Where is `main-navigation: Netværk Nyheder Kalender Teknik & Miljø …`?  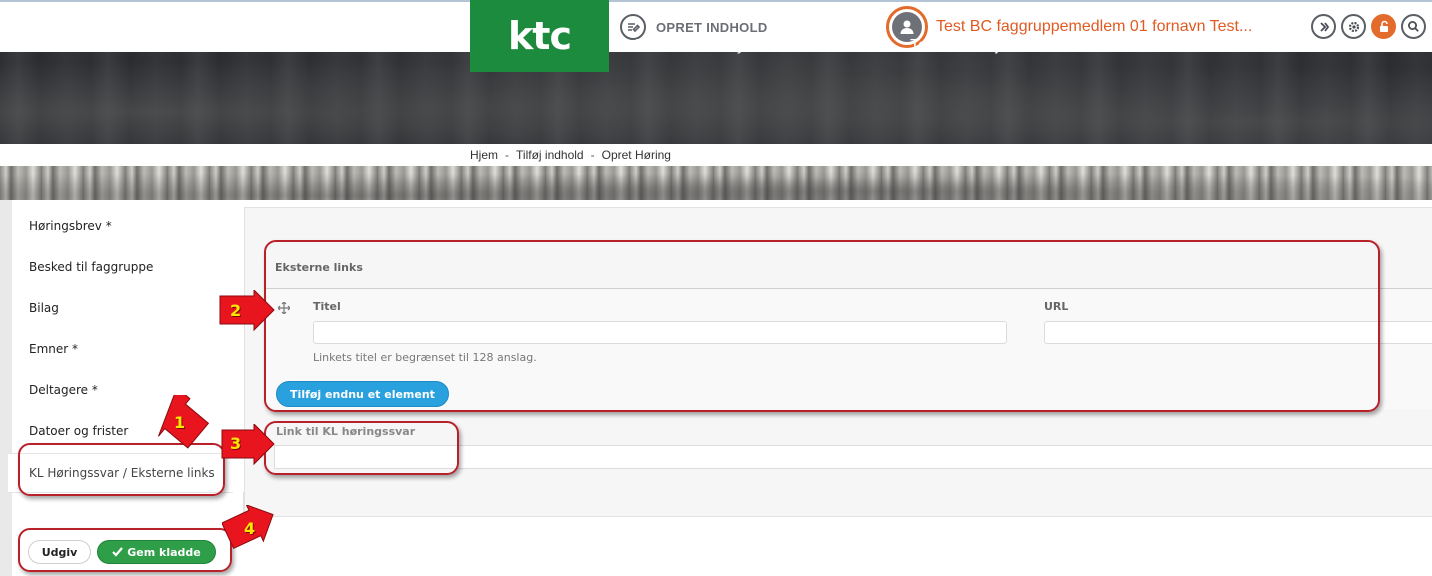 main-navigation: Netværk Nyheder Kalender Teknik & Miljø … is located at coordinates (868, 46).